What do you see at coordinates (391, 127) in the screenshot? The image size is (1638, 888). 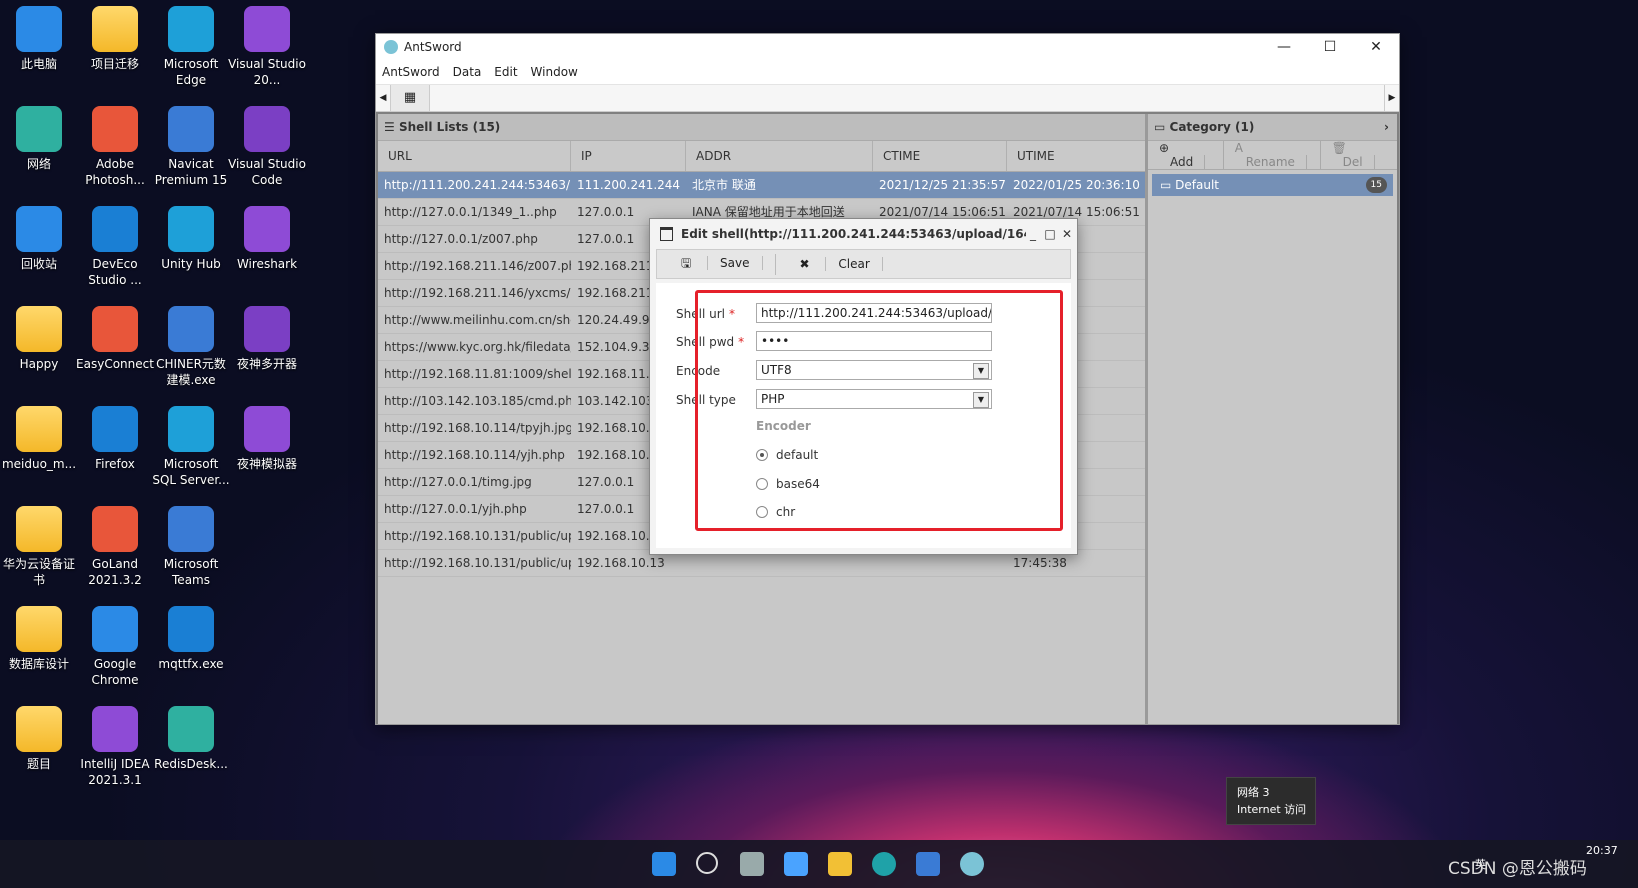 I see `list-icon: ☰` at bounding box center [391, 127].